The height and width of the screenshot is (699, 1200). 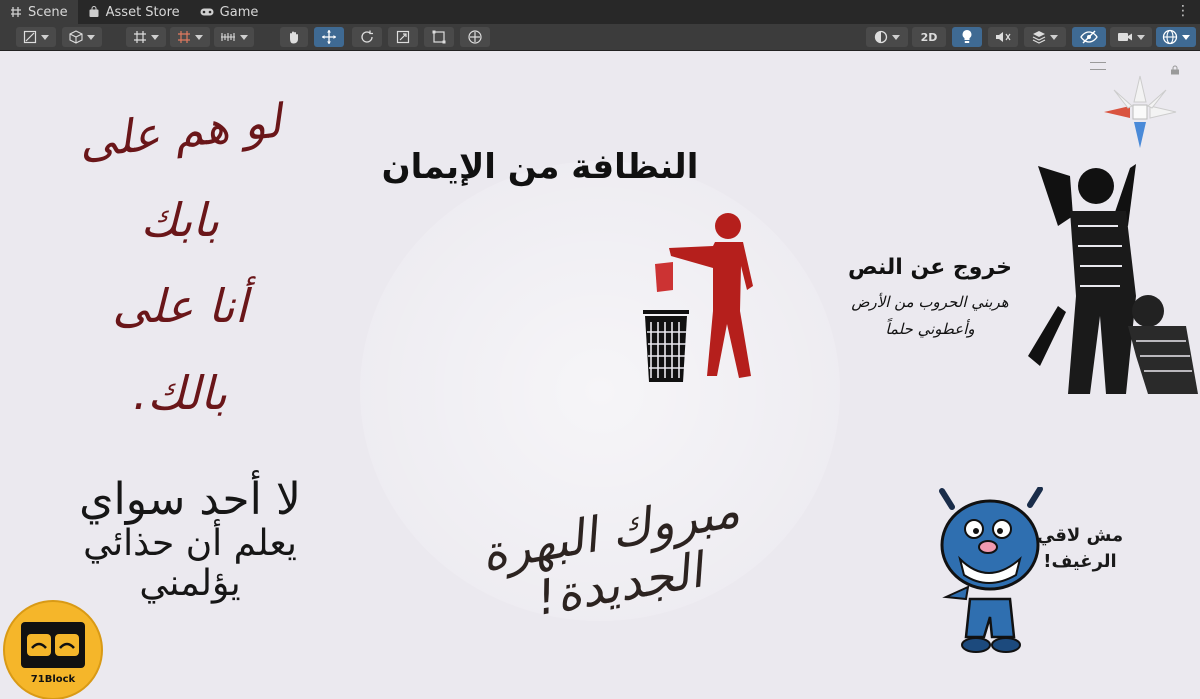 I want to click on grid-snap-dropdown, so click(x=146, y=37).